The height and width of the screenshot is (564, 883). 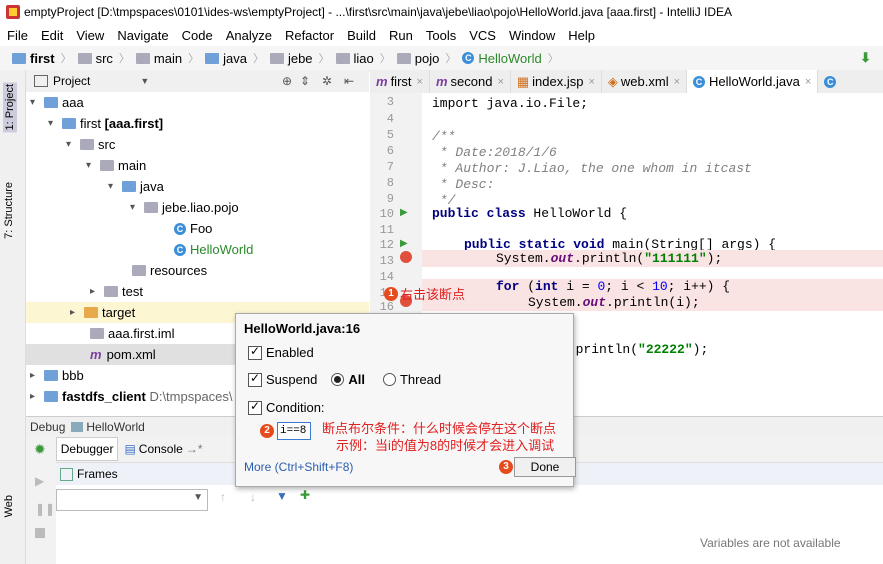 What do you see at coordinates (132, 500) in the screenshot?
I see `thread-selector: ▼` at bounding box center [132, 500].